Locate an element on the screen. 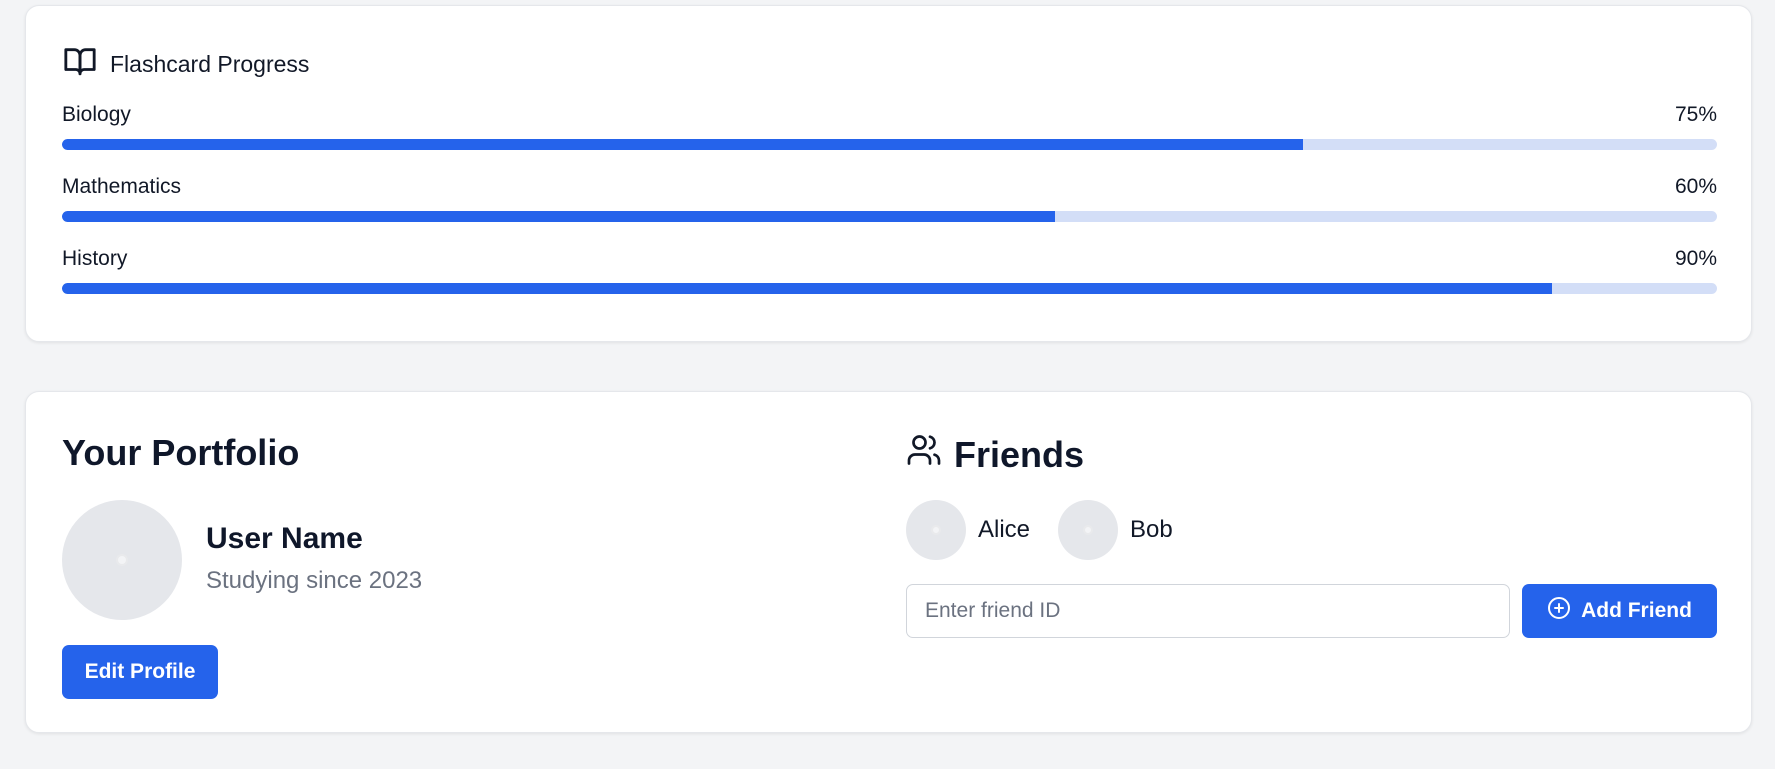 The height and width of the screenshot is (769, 1775). edit-profile-button: Edit Profile is located at coordinates (140, 672).